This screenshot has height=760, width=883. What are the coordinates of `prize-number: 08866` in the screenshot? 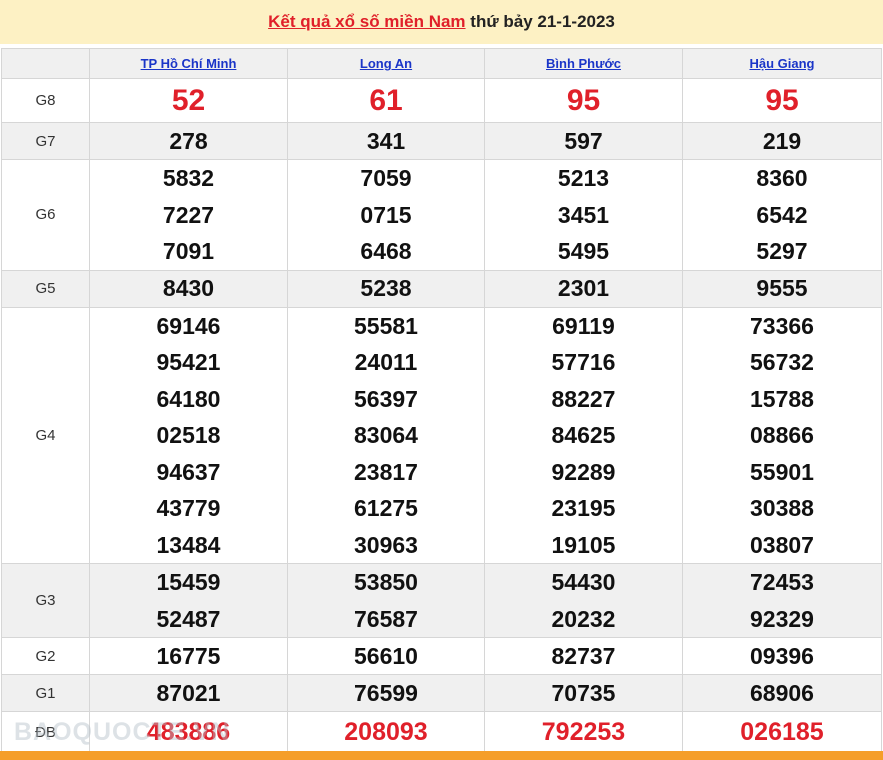 It's located at (782, 435).